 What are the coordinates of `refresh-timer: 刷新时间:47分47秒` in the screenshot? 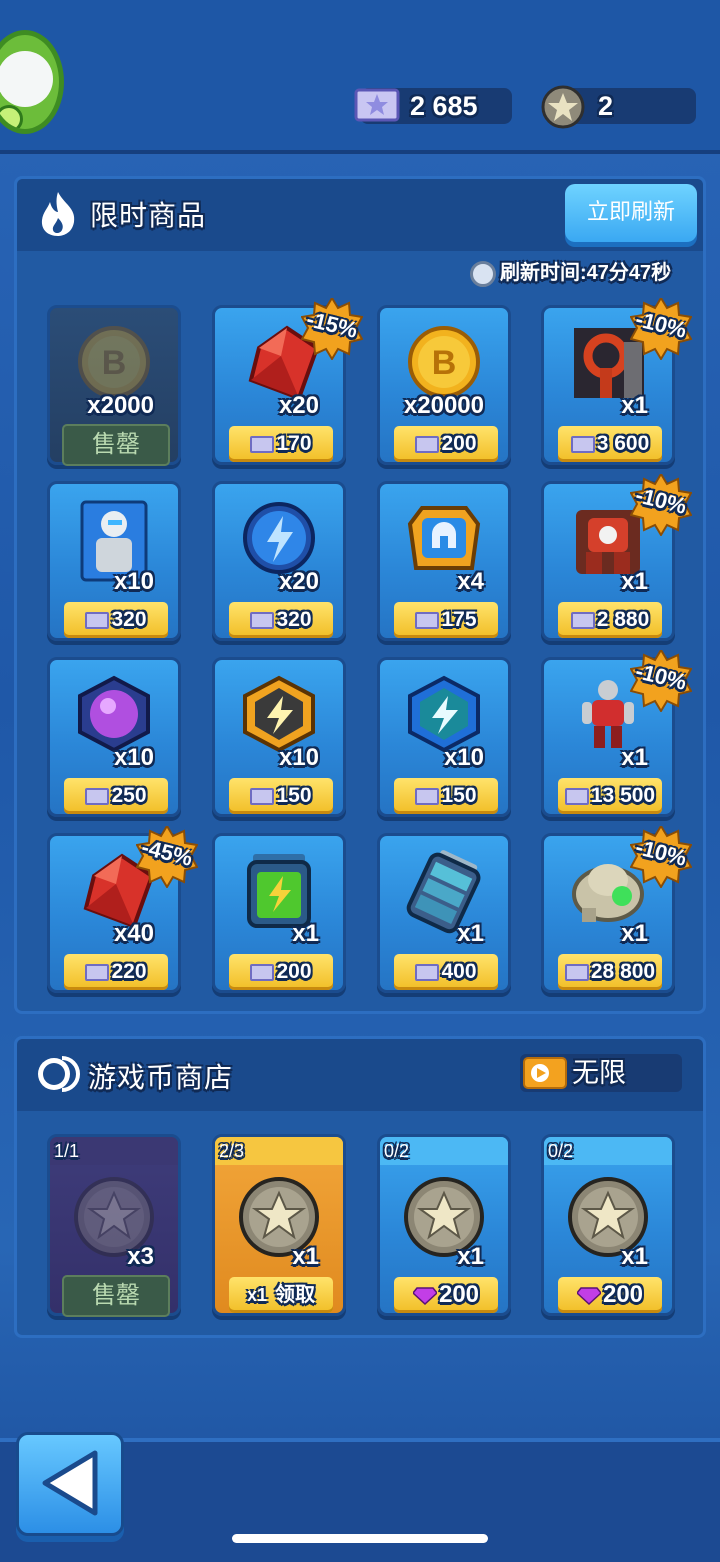 It's located at (570, 273).